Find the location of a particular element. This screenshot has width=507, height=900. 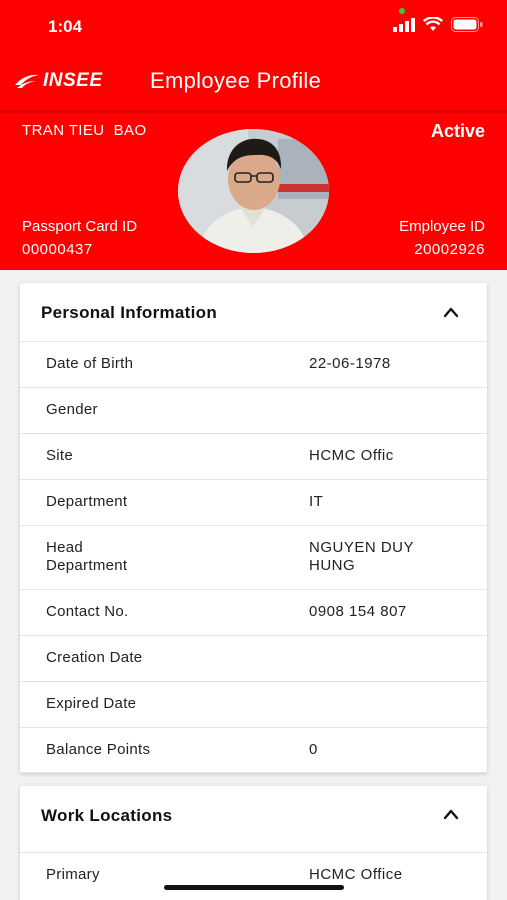

row-value: 0908 154 807 is located at coordinates (358, 611).